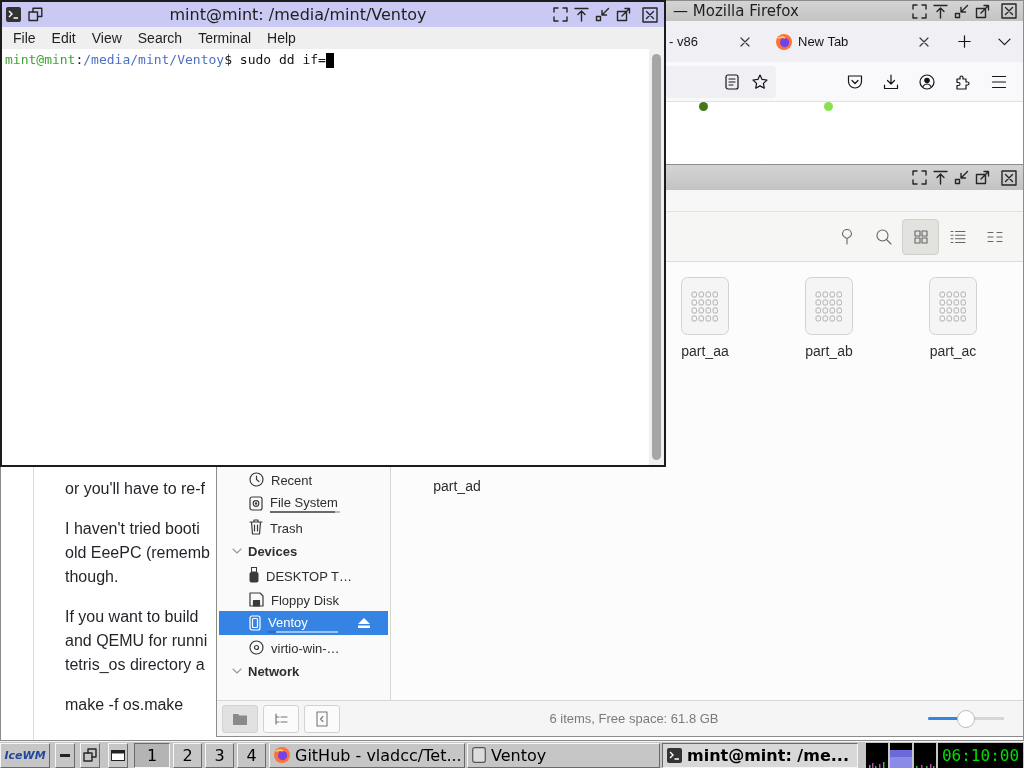 The image size is (1024, 768). What do you see at coordinates (281, 718) in the screenshot?
I see `tree-icon` at bounding box center [281, 718].